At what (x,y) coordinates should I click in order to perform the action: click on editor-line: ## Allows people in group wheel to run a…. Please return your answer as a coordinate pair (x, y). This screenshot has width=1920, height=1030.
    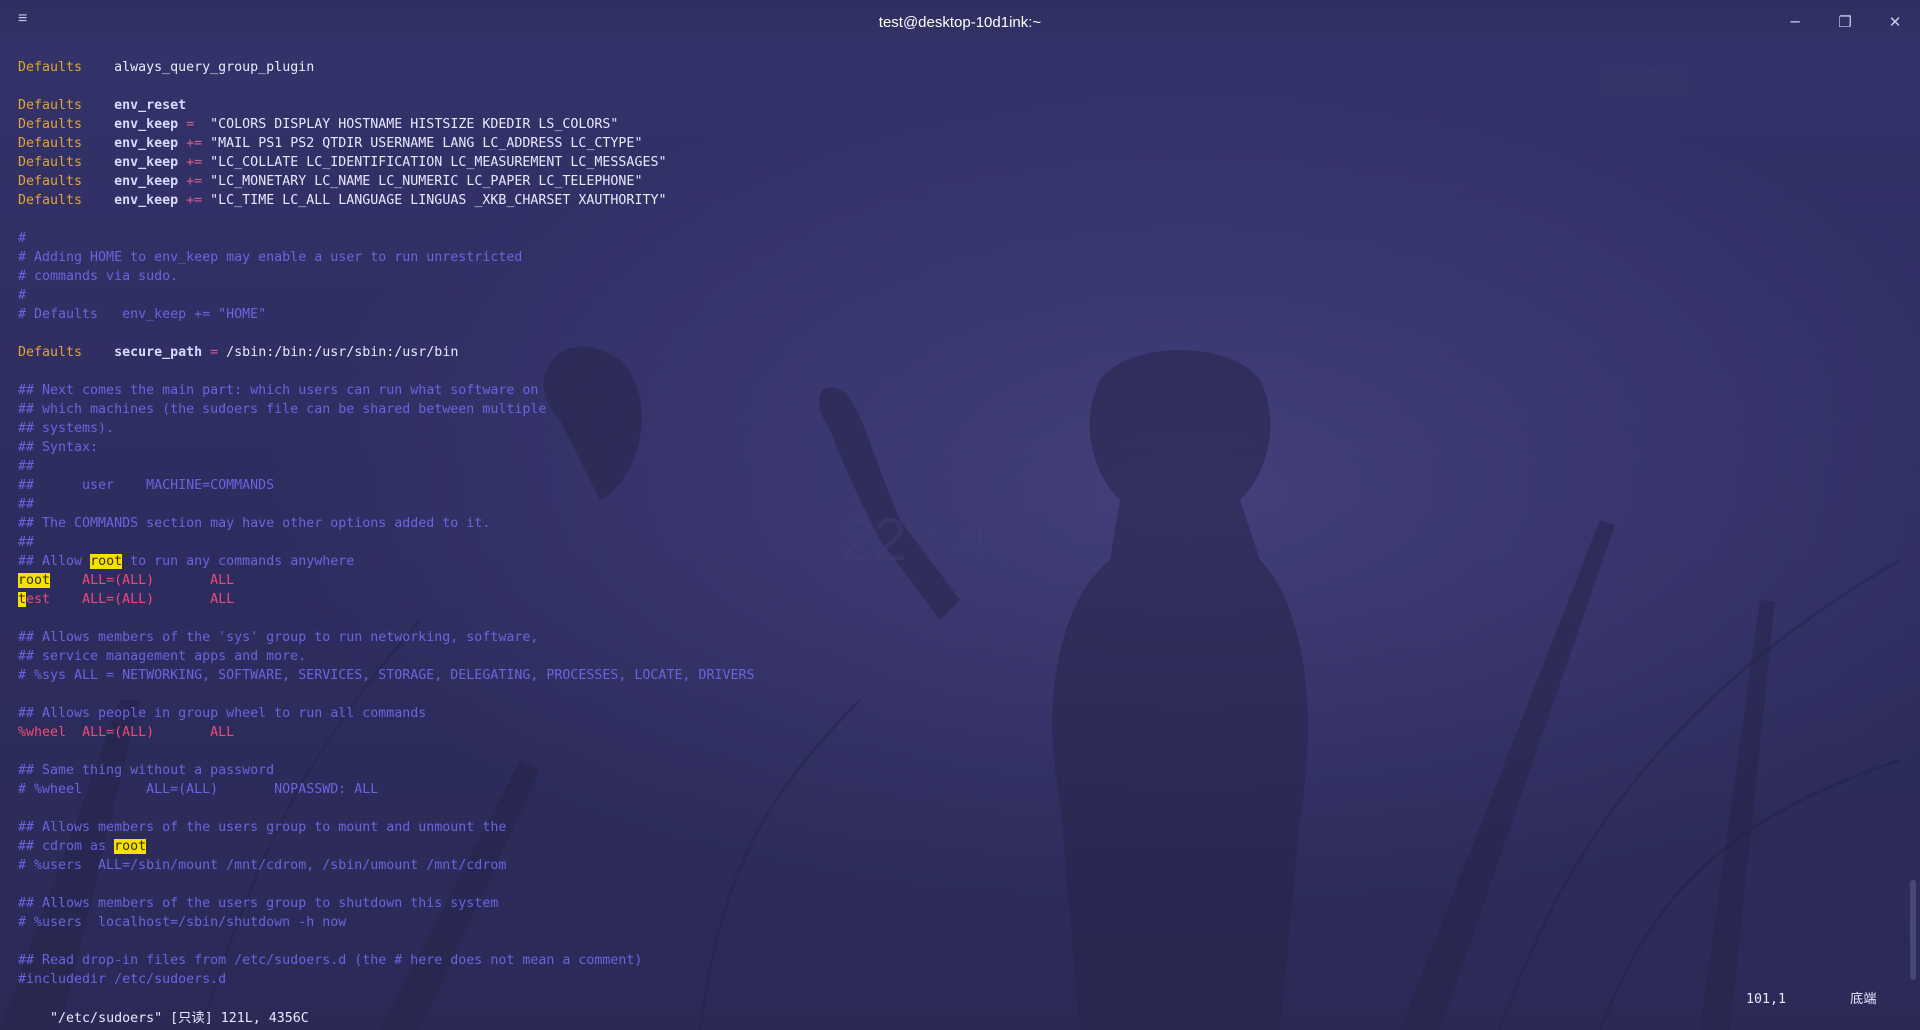
    Looking at the image, I should click on (948, 713).